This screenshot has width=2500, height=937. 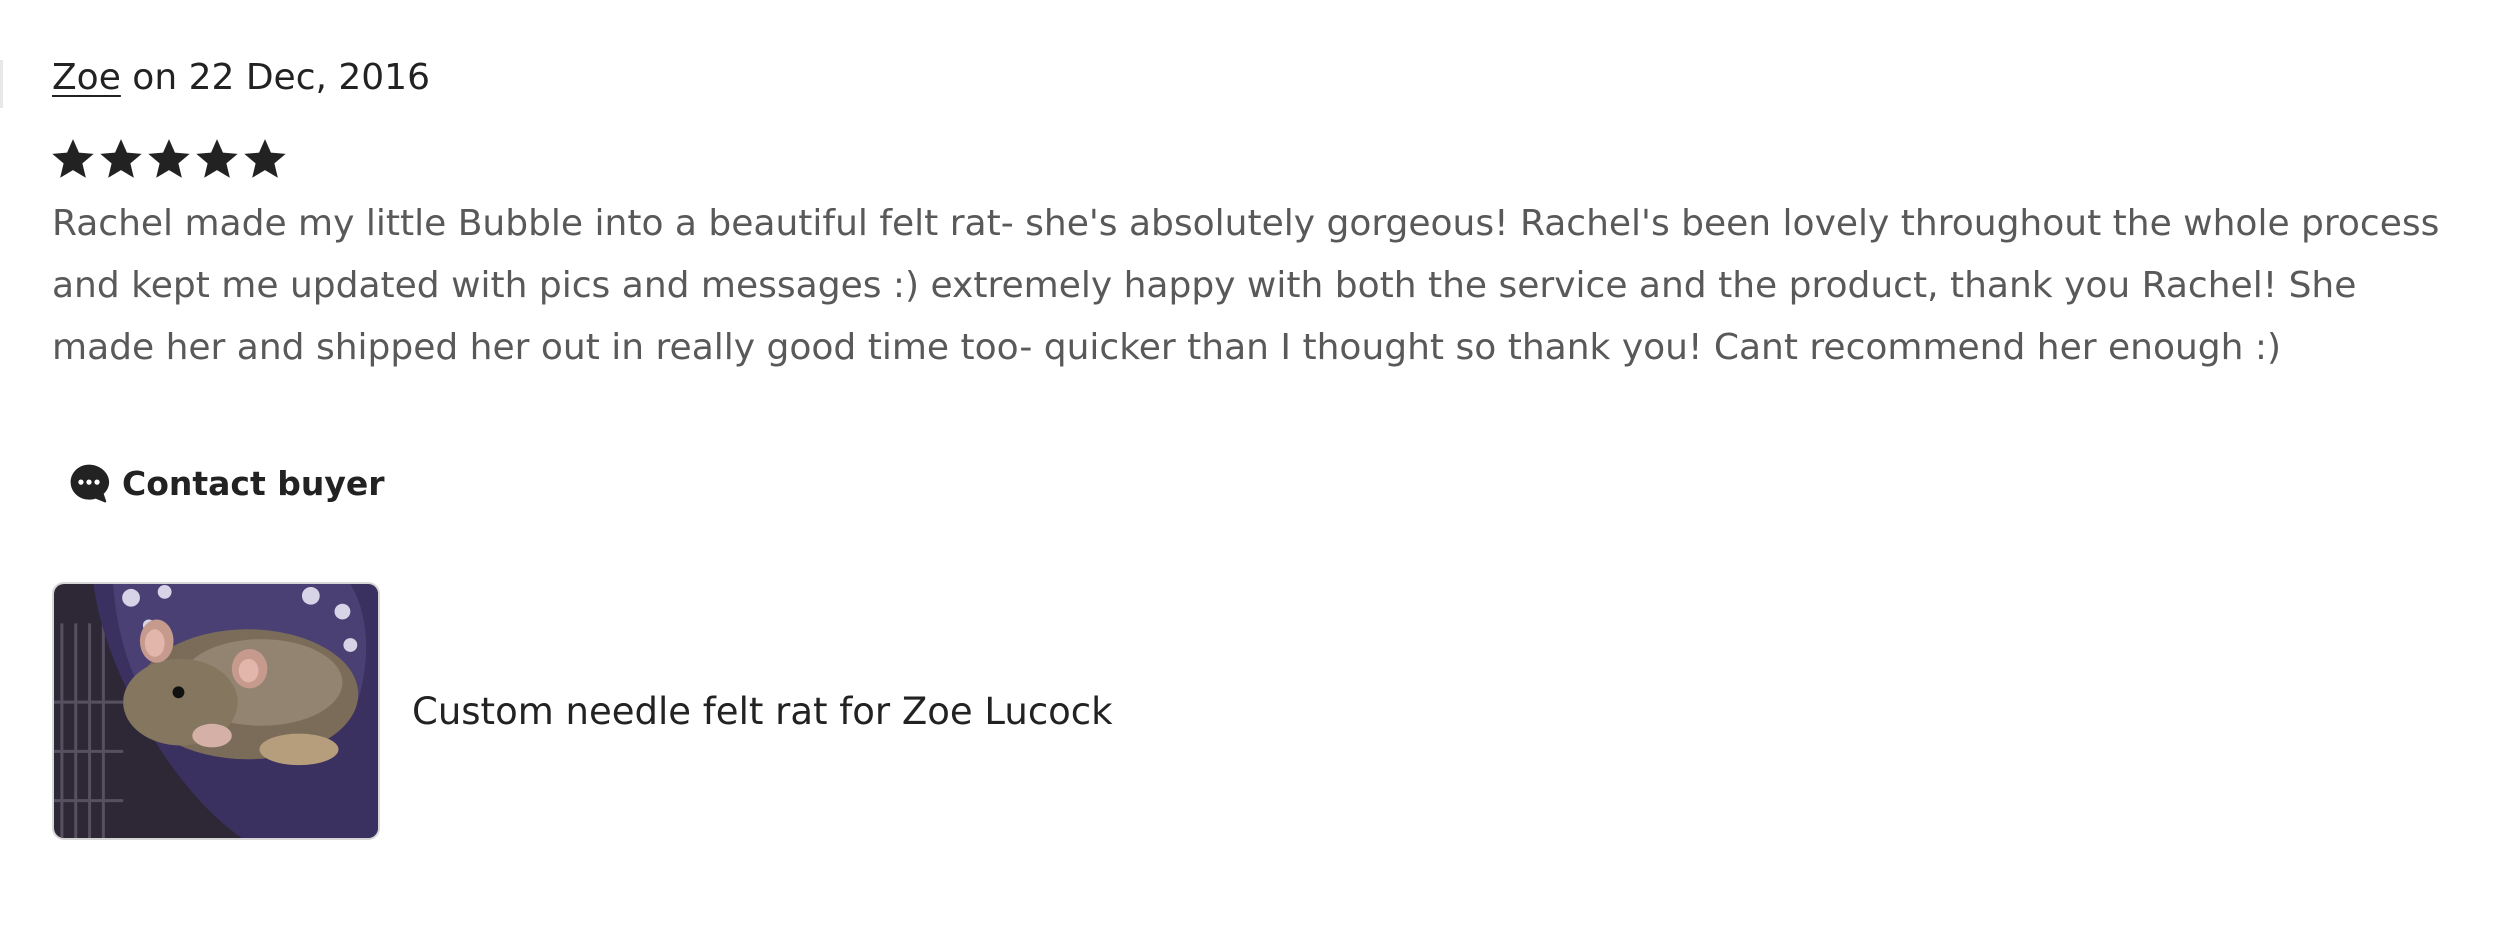 What do you see at coordinates (89, 483) in the screenshot?
I see `chat-bubble-icon` at bounding box center [89, 483].